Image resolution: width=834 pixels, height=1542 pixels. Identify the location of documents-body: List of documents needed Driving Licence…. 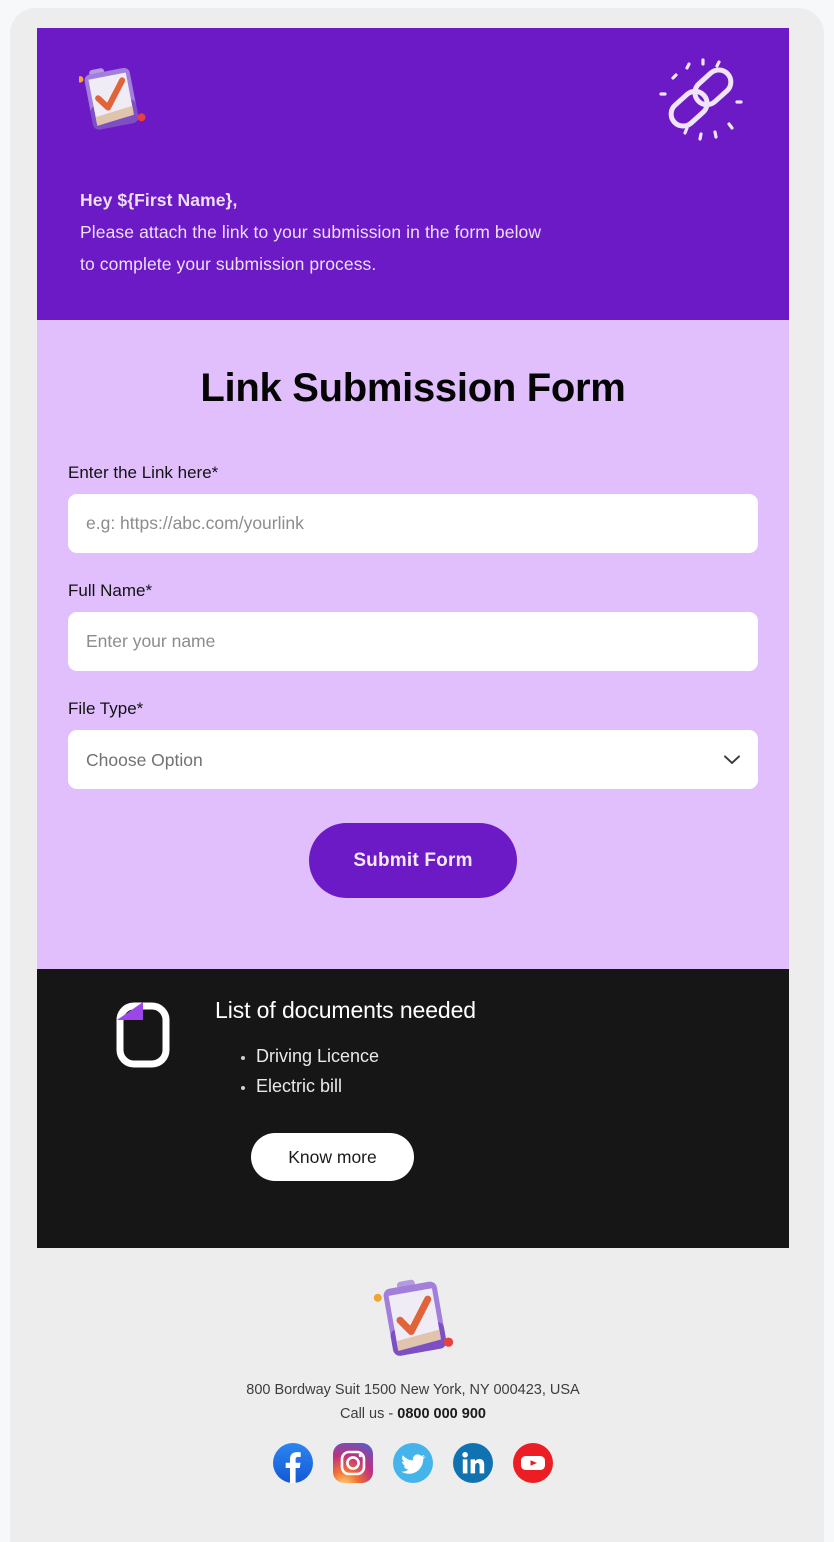
(492, 1089).